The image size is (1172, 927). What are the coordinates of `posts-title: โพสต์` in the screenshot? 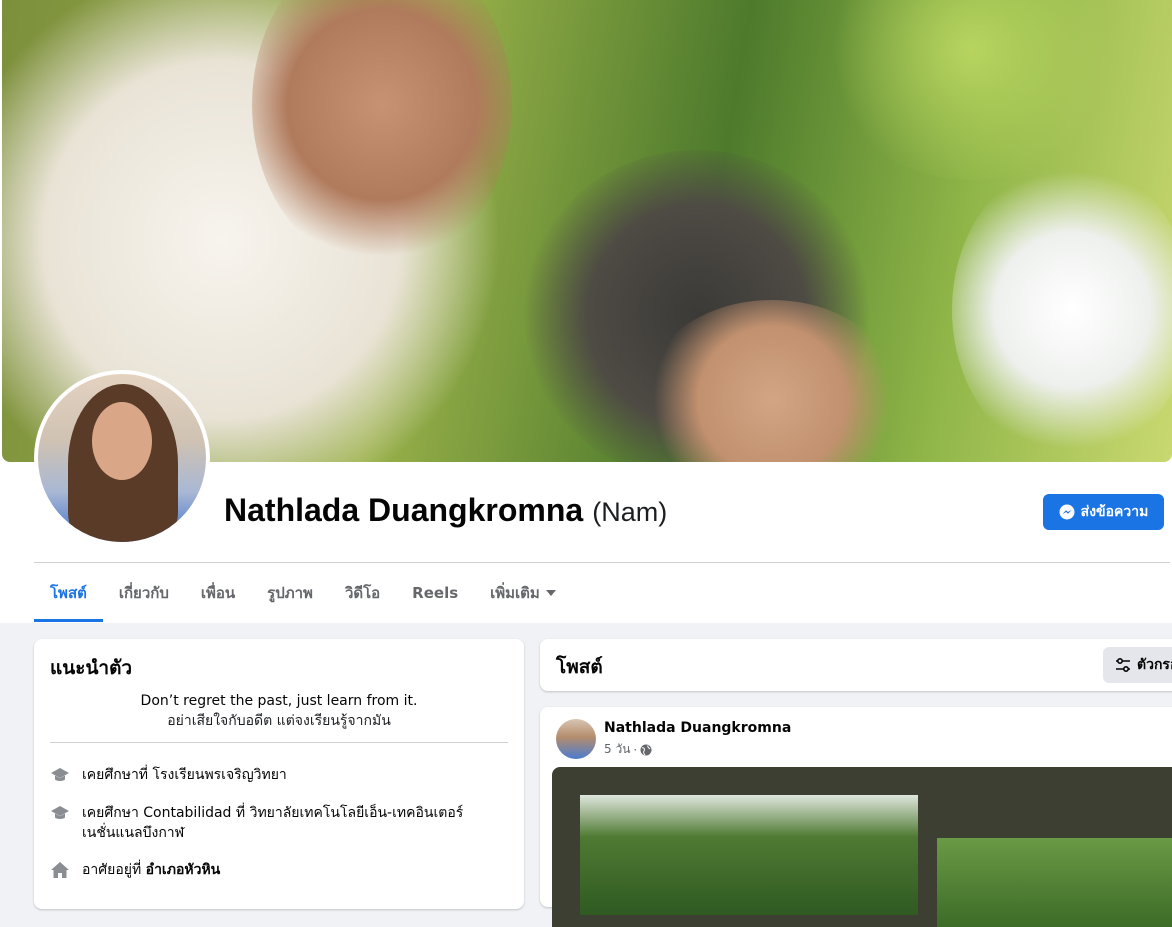 It's located at (579, 667).